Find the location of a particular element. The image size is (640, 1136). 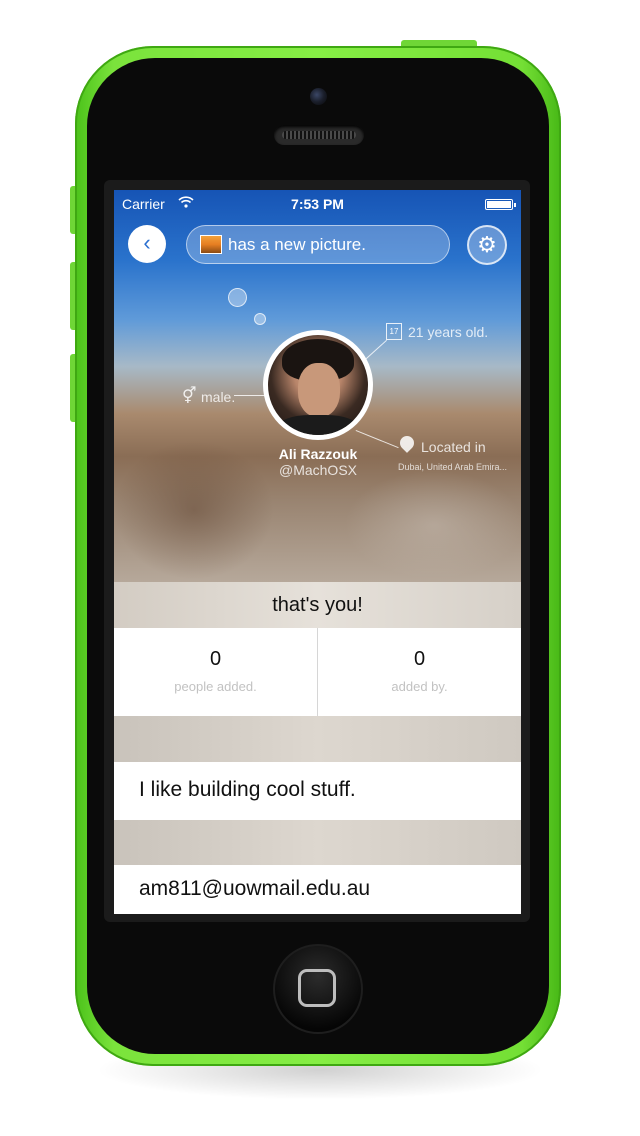

connector-line-gender is located at coordinates (250, 395).